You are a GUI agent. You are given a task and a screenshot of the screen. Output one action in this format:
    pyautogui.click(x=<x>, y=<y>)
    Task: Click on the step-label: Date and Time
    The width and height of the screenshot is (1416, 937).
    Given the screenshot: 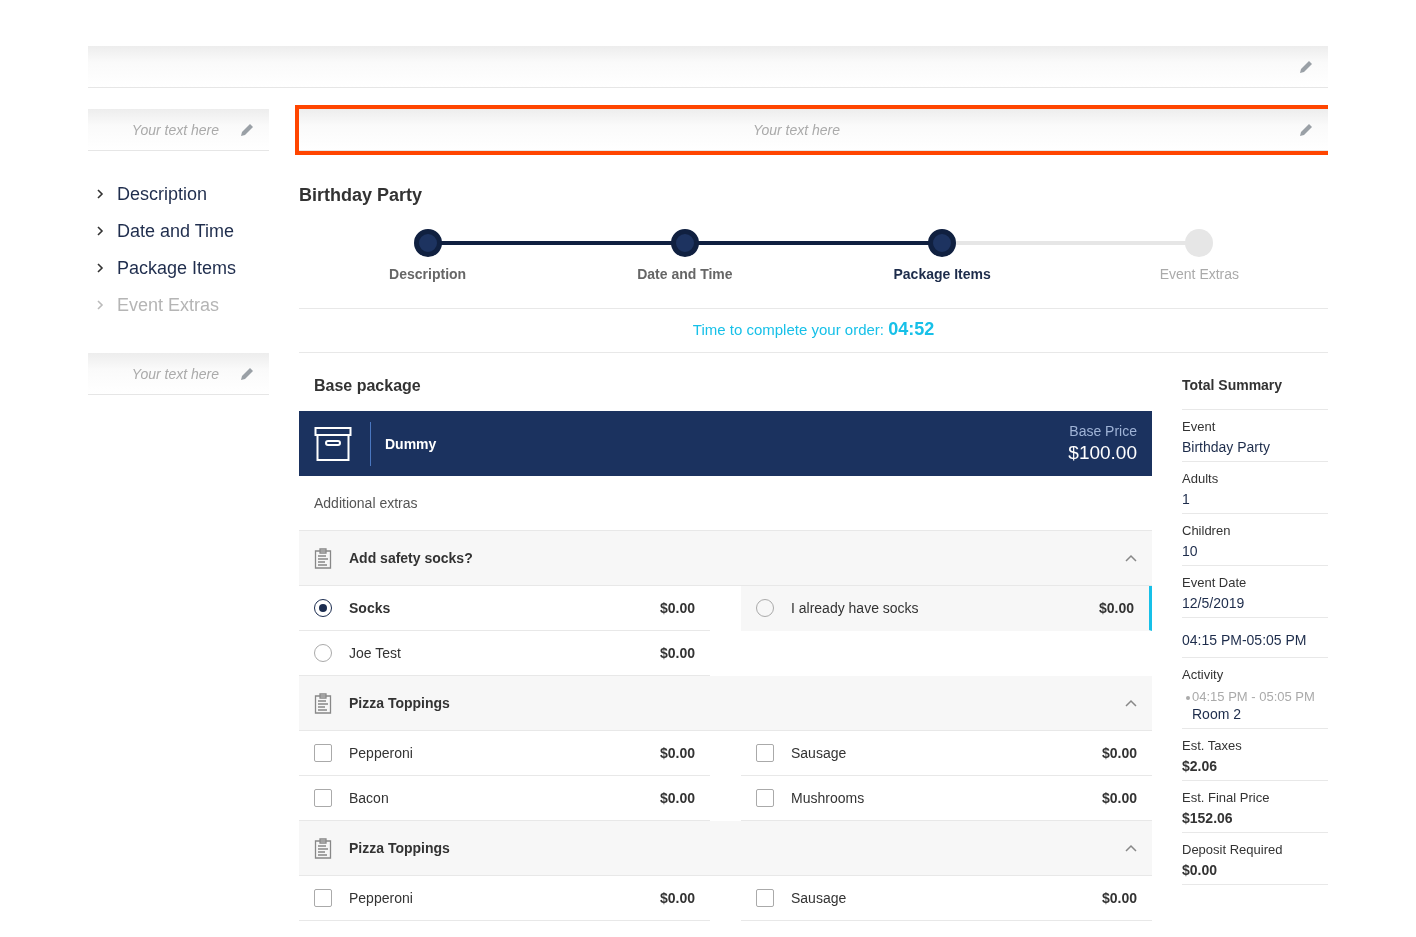 What is the action you would take?
    pyautogui.click(x=685, y=274)
    